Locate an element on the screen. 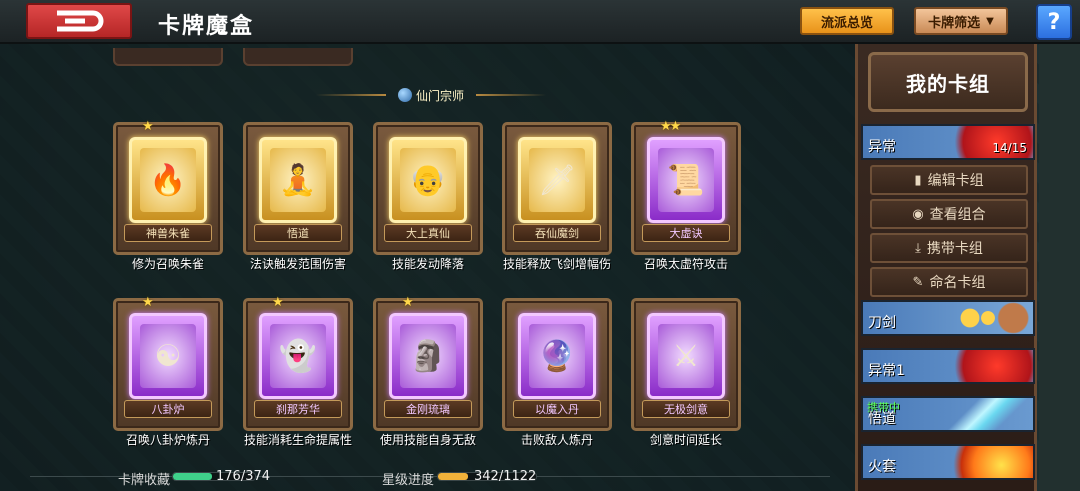 The height and width of the screenshot is (491, 1080). panel-title: 我的卡组 is located at coordinates (948, 82).